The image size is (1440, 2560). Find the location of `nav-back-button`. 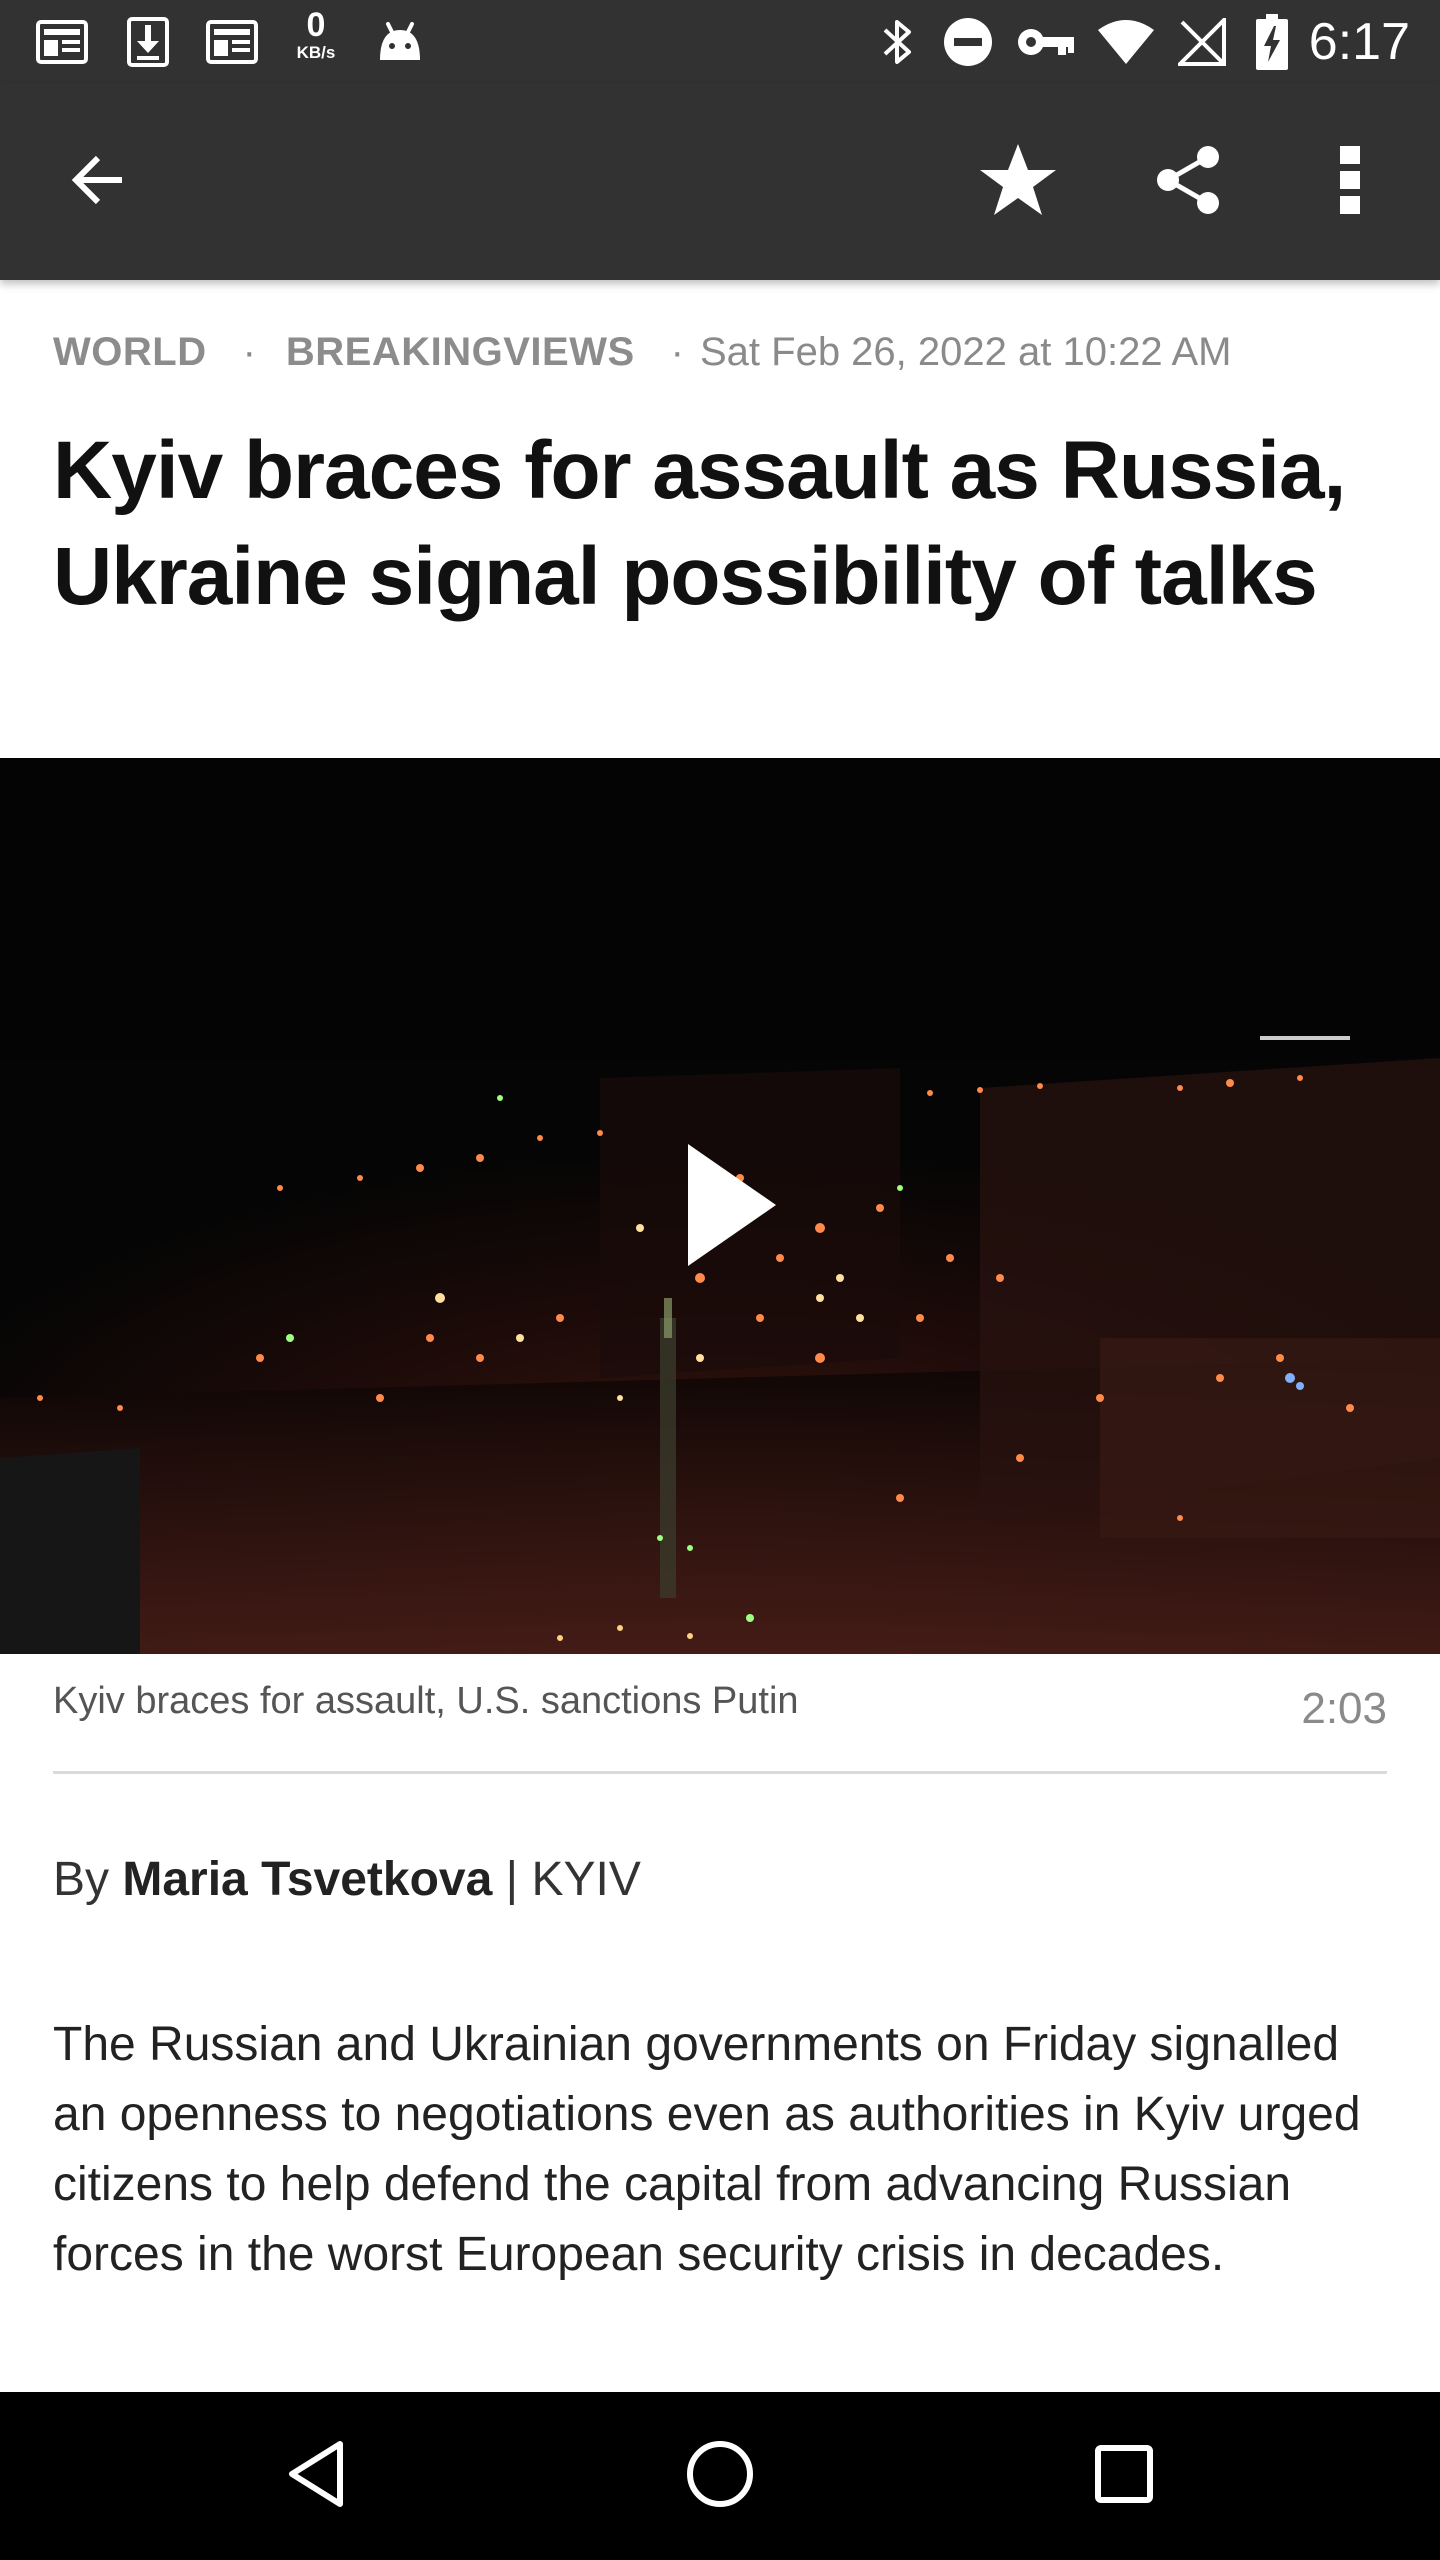

nav-back-button is located at coordinates (316, 2476).